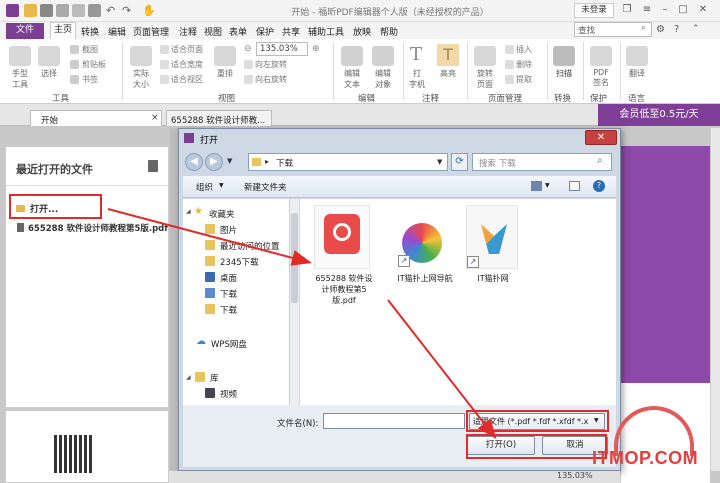  I want to click on nav-favorites: 收藏夹, so click(222, 214).